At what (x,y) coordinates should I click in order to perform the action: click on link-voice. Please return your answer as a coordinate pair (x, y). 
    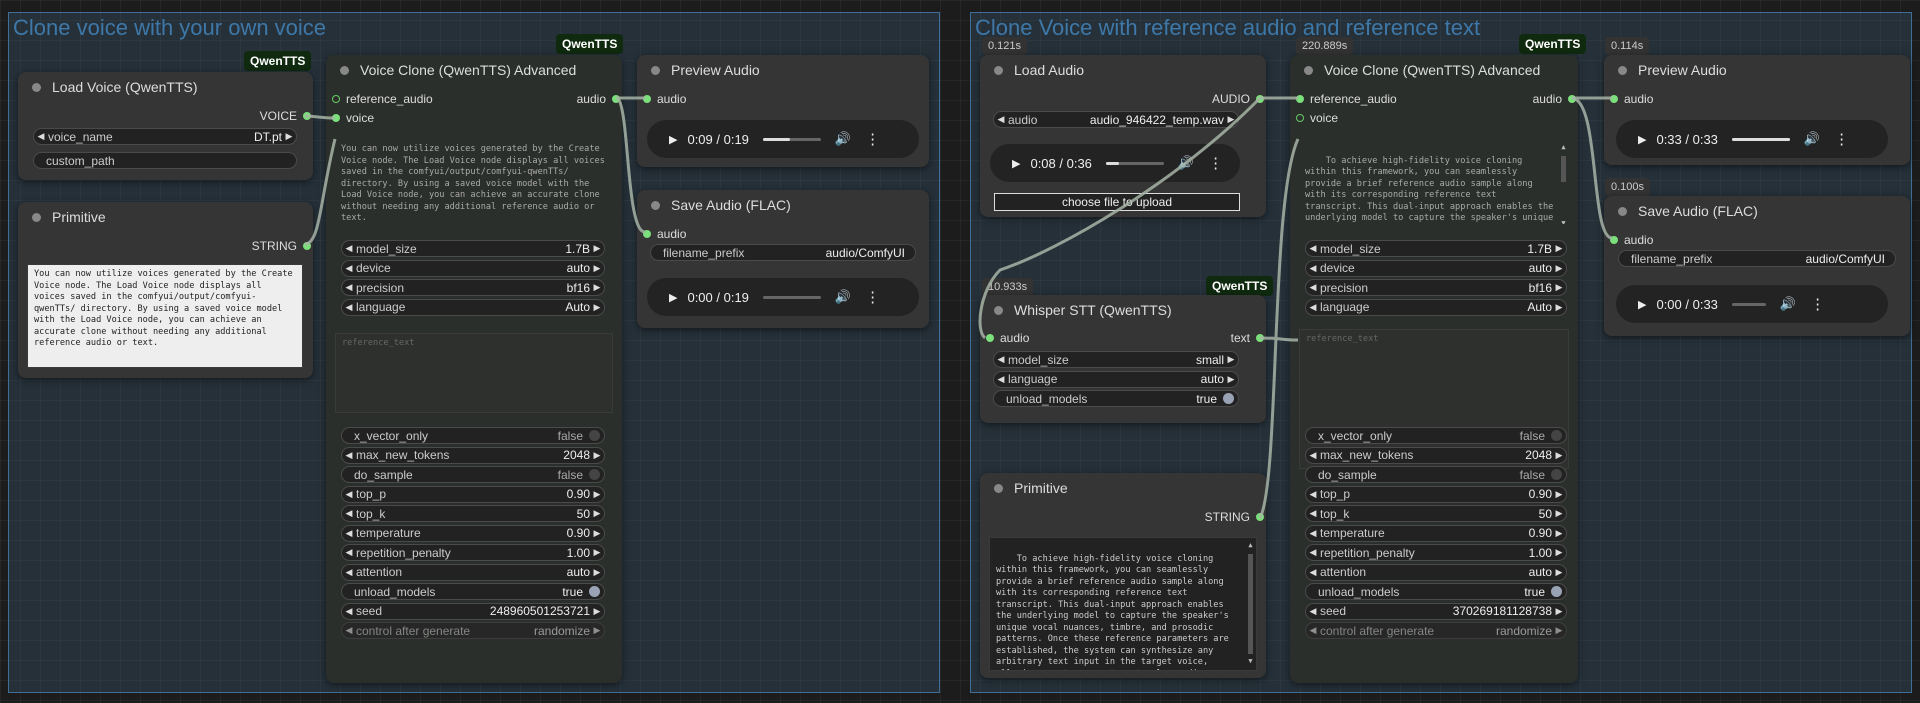
    Looking at the image, I should click on (320, 117).